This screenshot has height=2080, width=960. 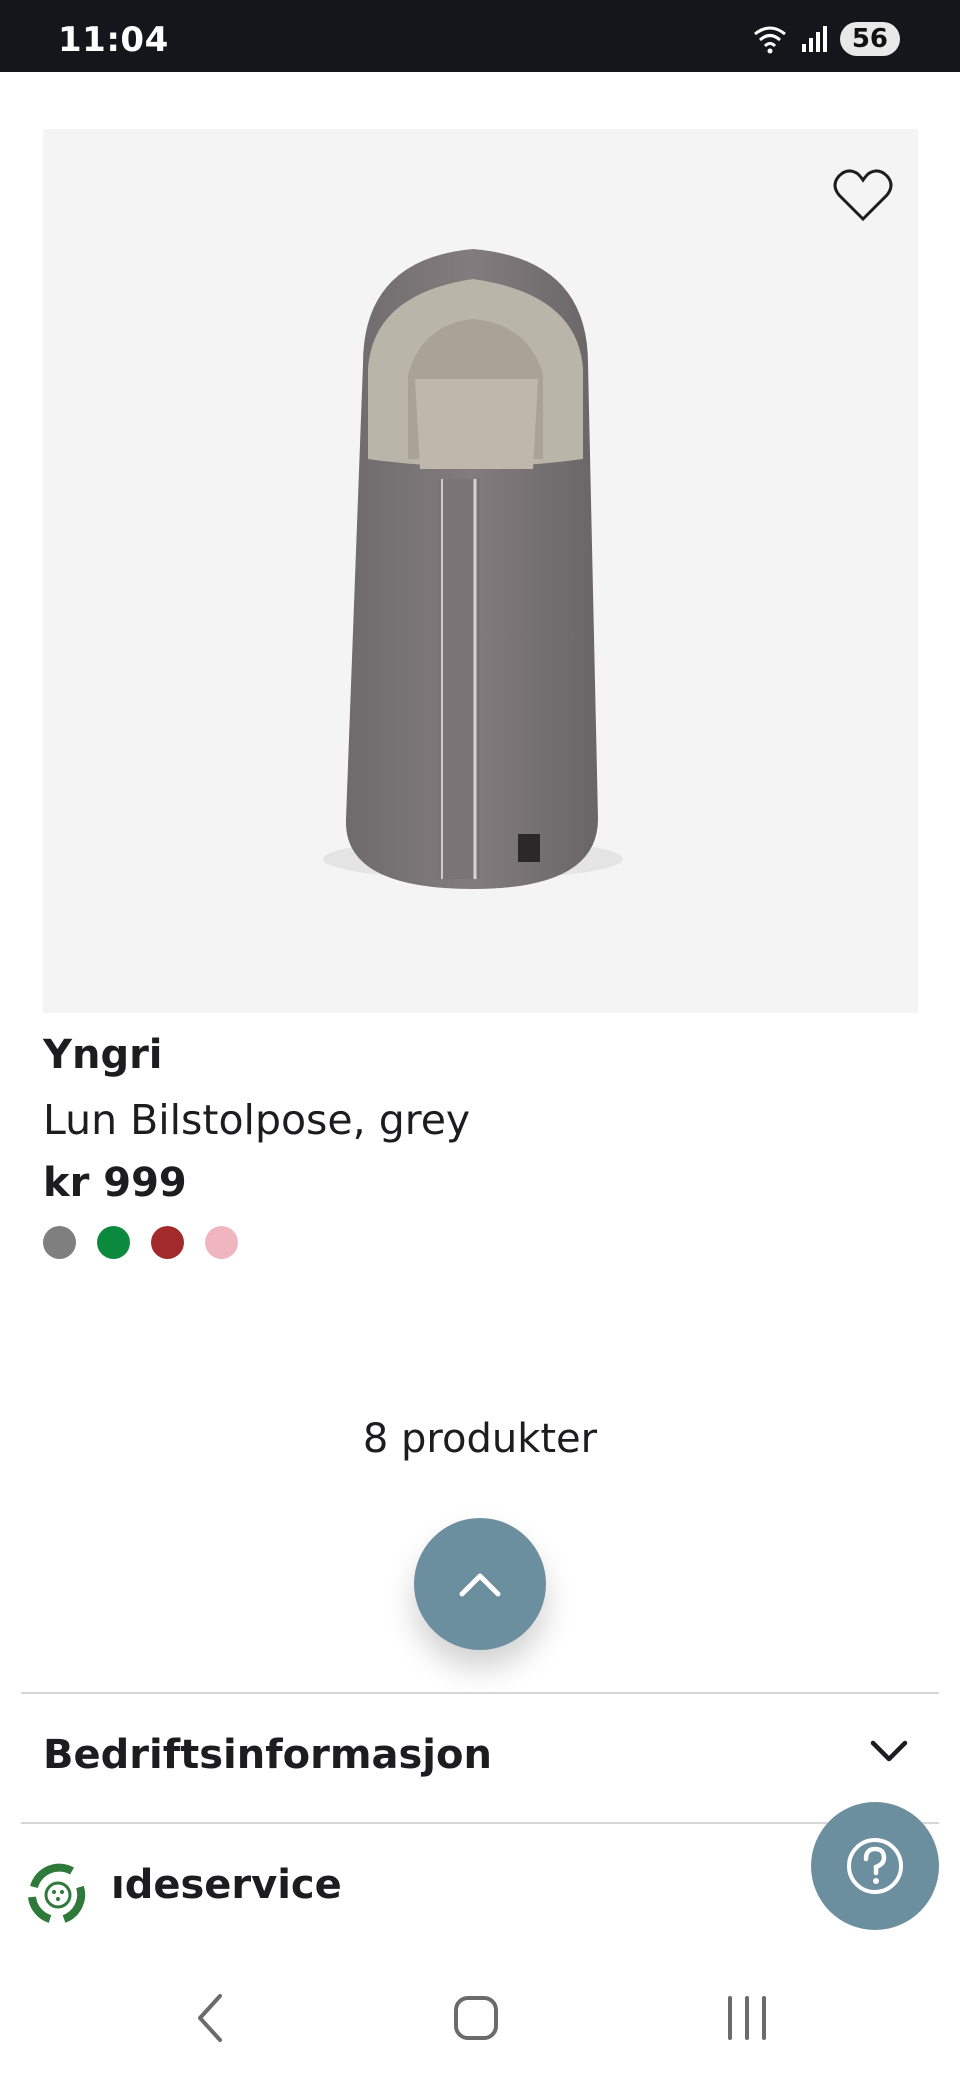 I want to click on nav-back-button, so click(x=210, y=2020).